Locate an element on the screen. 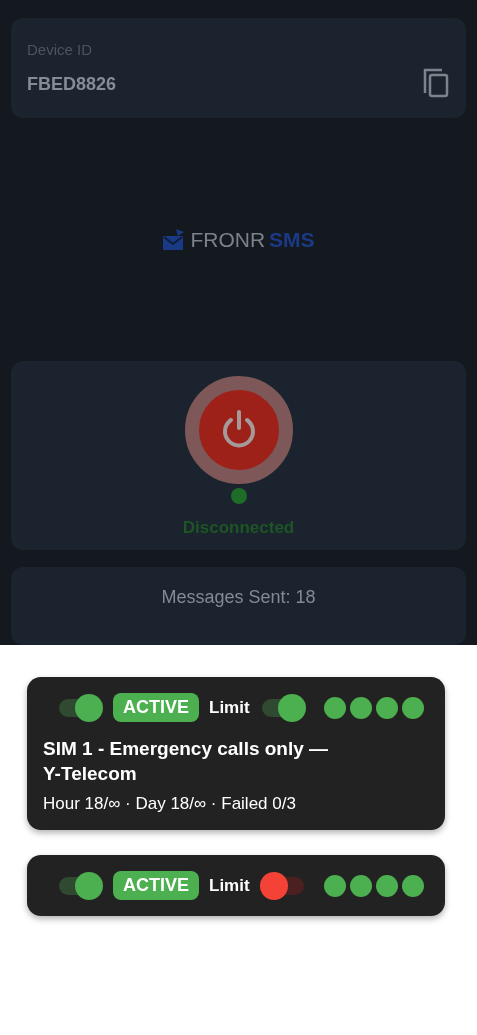 This screenshot has height=1035, width=477. limit-toggle is located at coordinates (282, 885).